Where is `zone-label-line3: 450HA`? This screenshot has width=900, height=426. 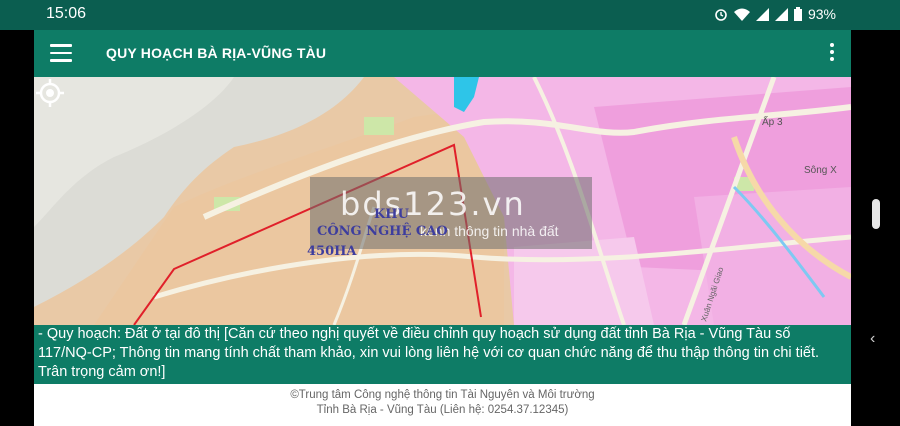
zone-label-line3: 450HA is located at coordinates (332, 251).